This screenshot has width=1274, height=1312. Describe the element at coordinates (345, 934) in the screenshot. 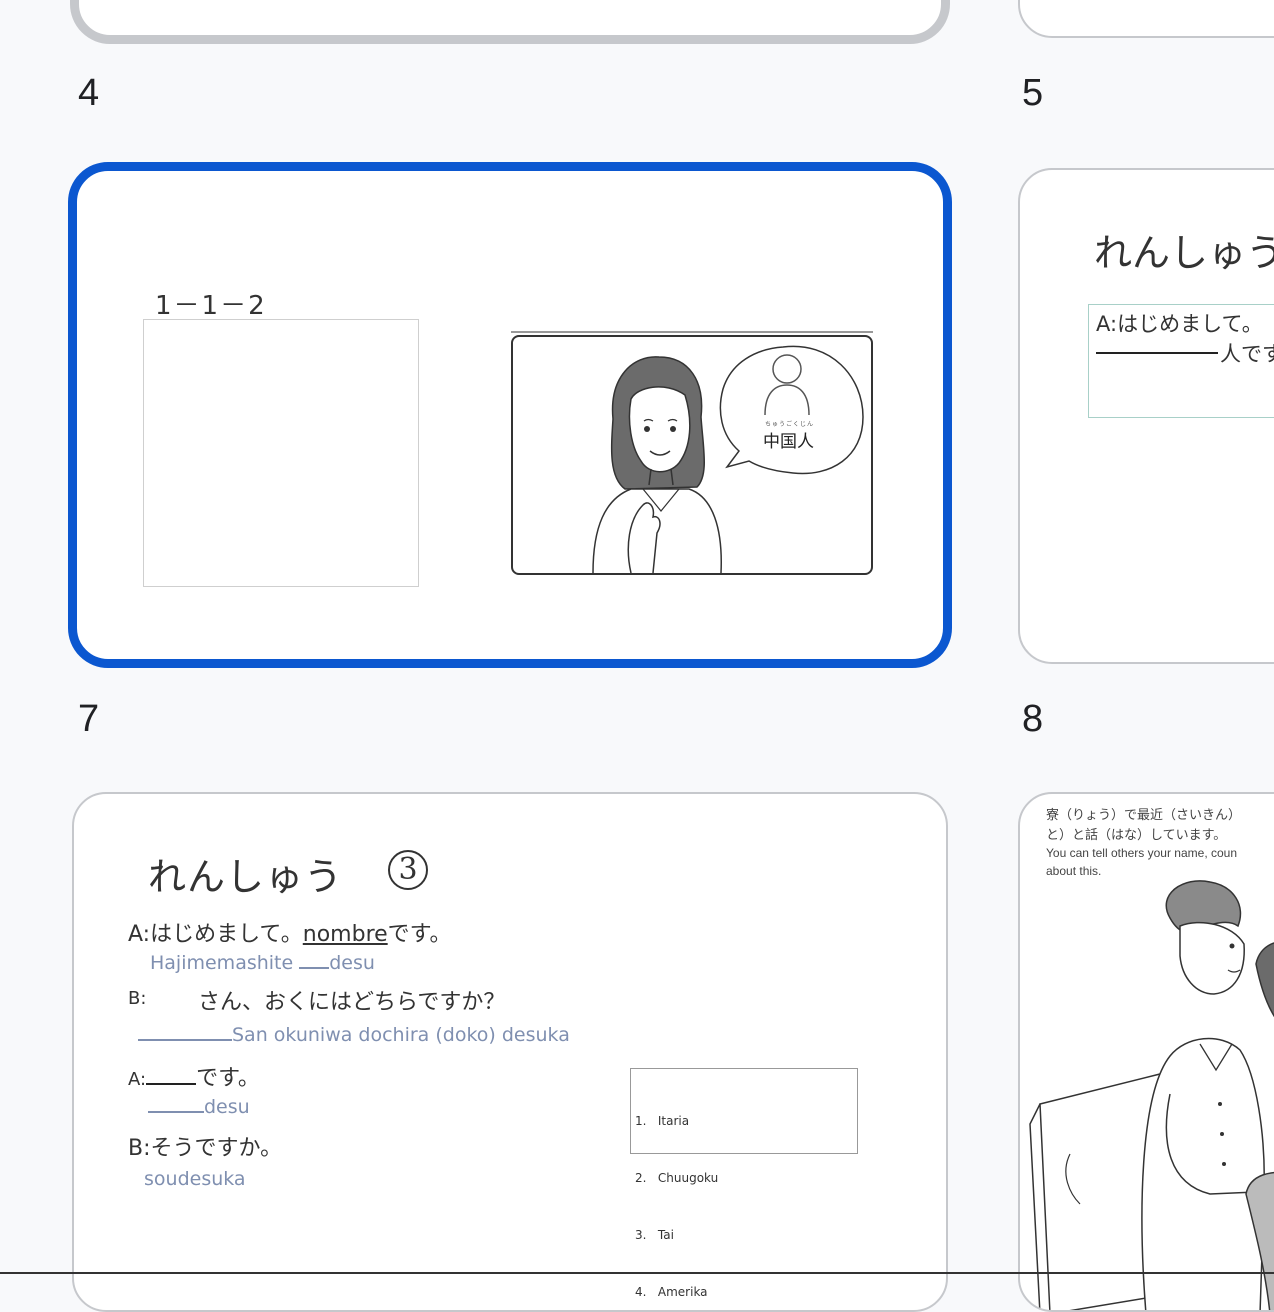

I see `dialogue-a1-word: nombre` at that location.